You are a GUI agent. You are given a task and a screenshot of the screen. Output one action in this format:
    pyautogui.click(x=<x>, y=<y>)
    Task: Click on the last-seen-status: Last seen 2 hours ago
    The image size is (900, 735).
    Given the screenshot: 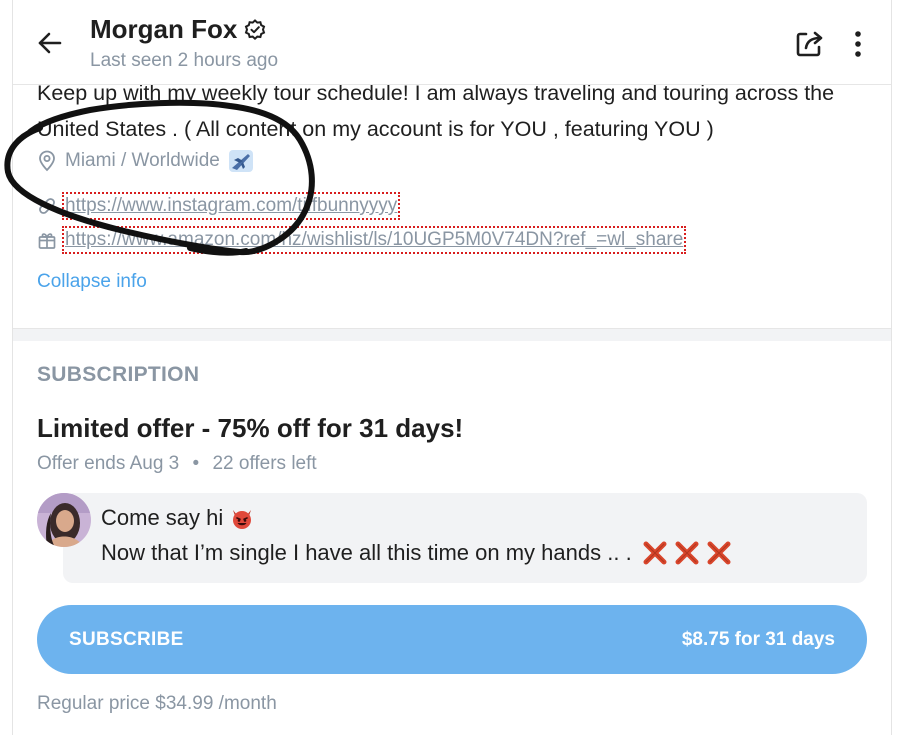 What is the action you would take?
    pyautogui.click(x=184, y=60)
    